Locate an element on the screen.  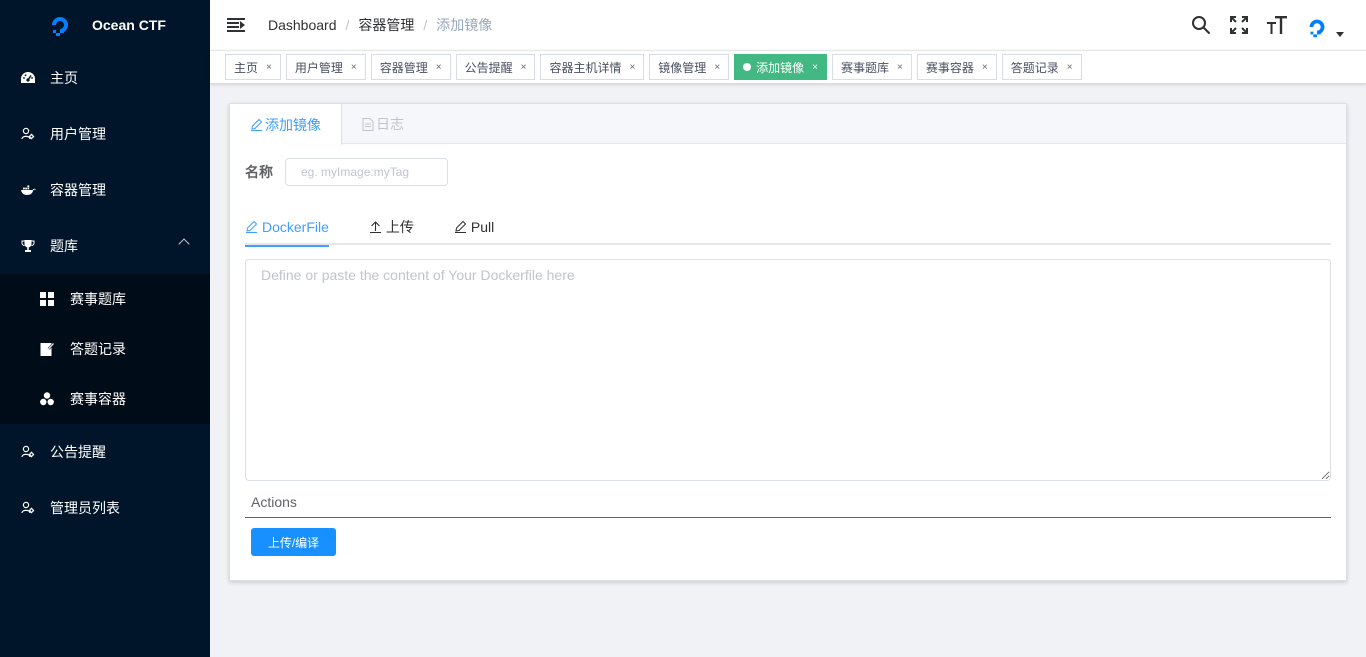
sidebar-item-label: 管理员列表 is located at coordinates (85, 508).